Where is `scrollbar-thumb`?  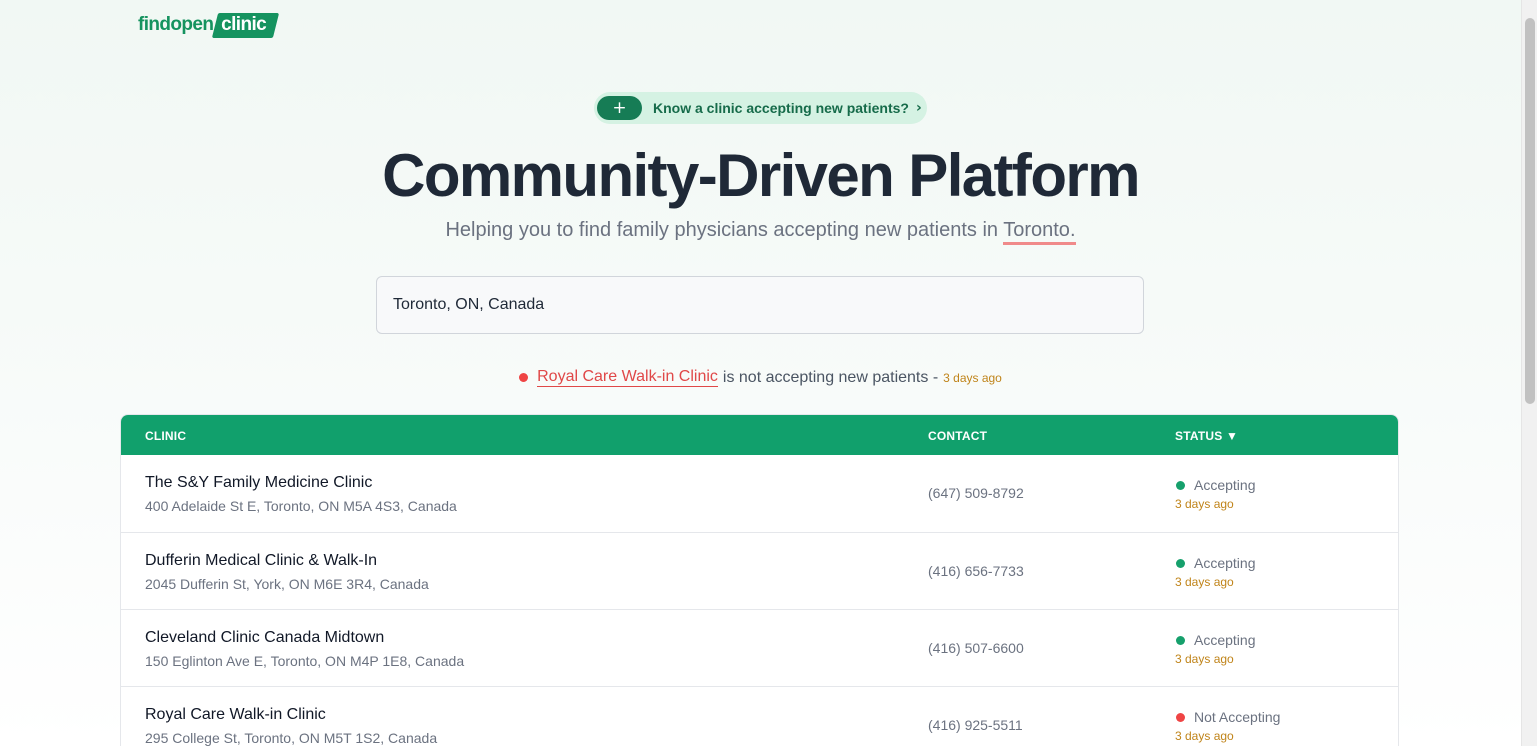 scrollbar-thumb is located at coordinates (1530, 211).